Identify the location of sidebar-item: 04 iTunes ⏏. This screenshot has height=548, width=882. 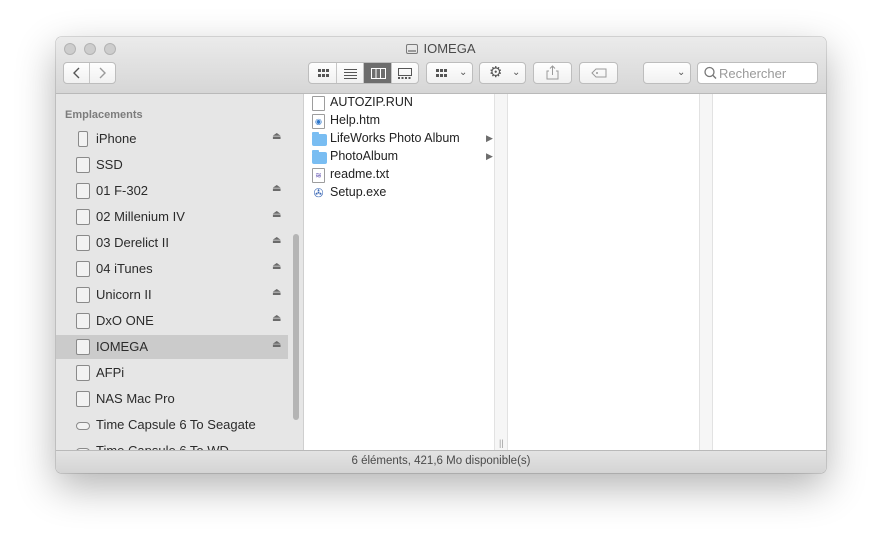
(172, 269).